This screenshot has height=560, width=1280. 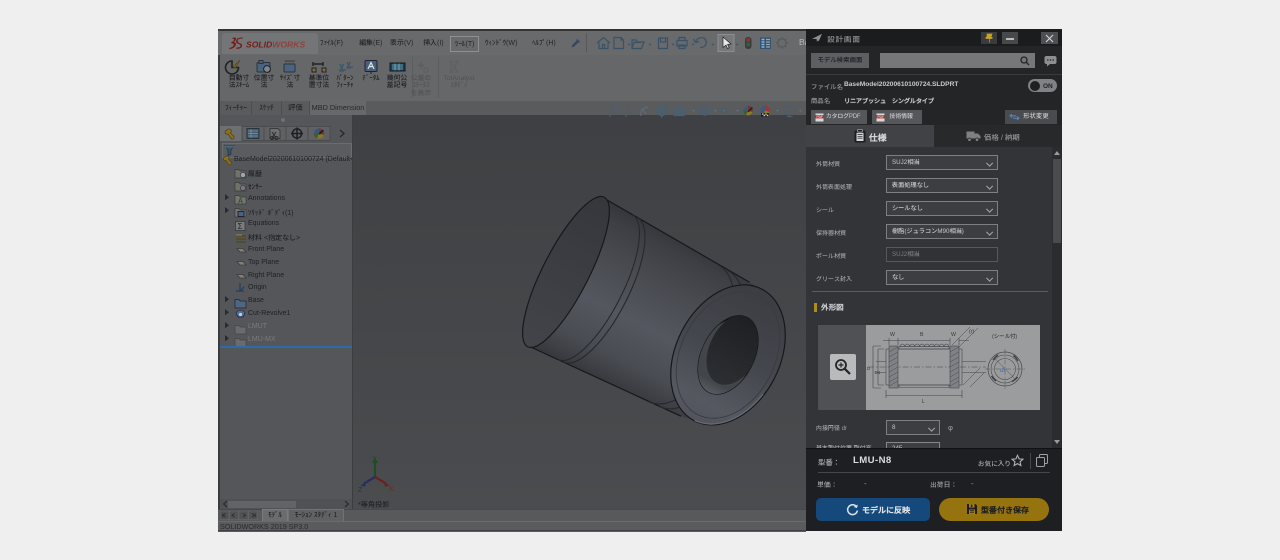 I want to click on svg-text: D1, so click(x=878, y=372).